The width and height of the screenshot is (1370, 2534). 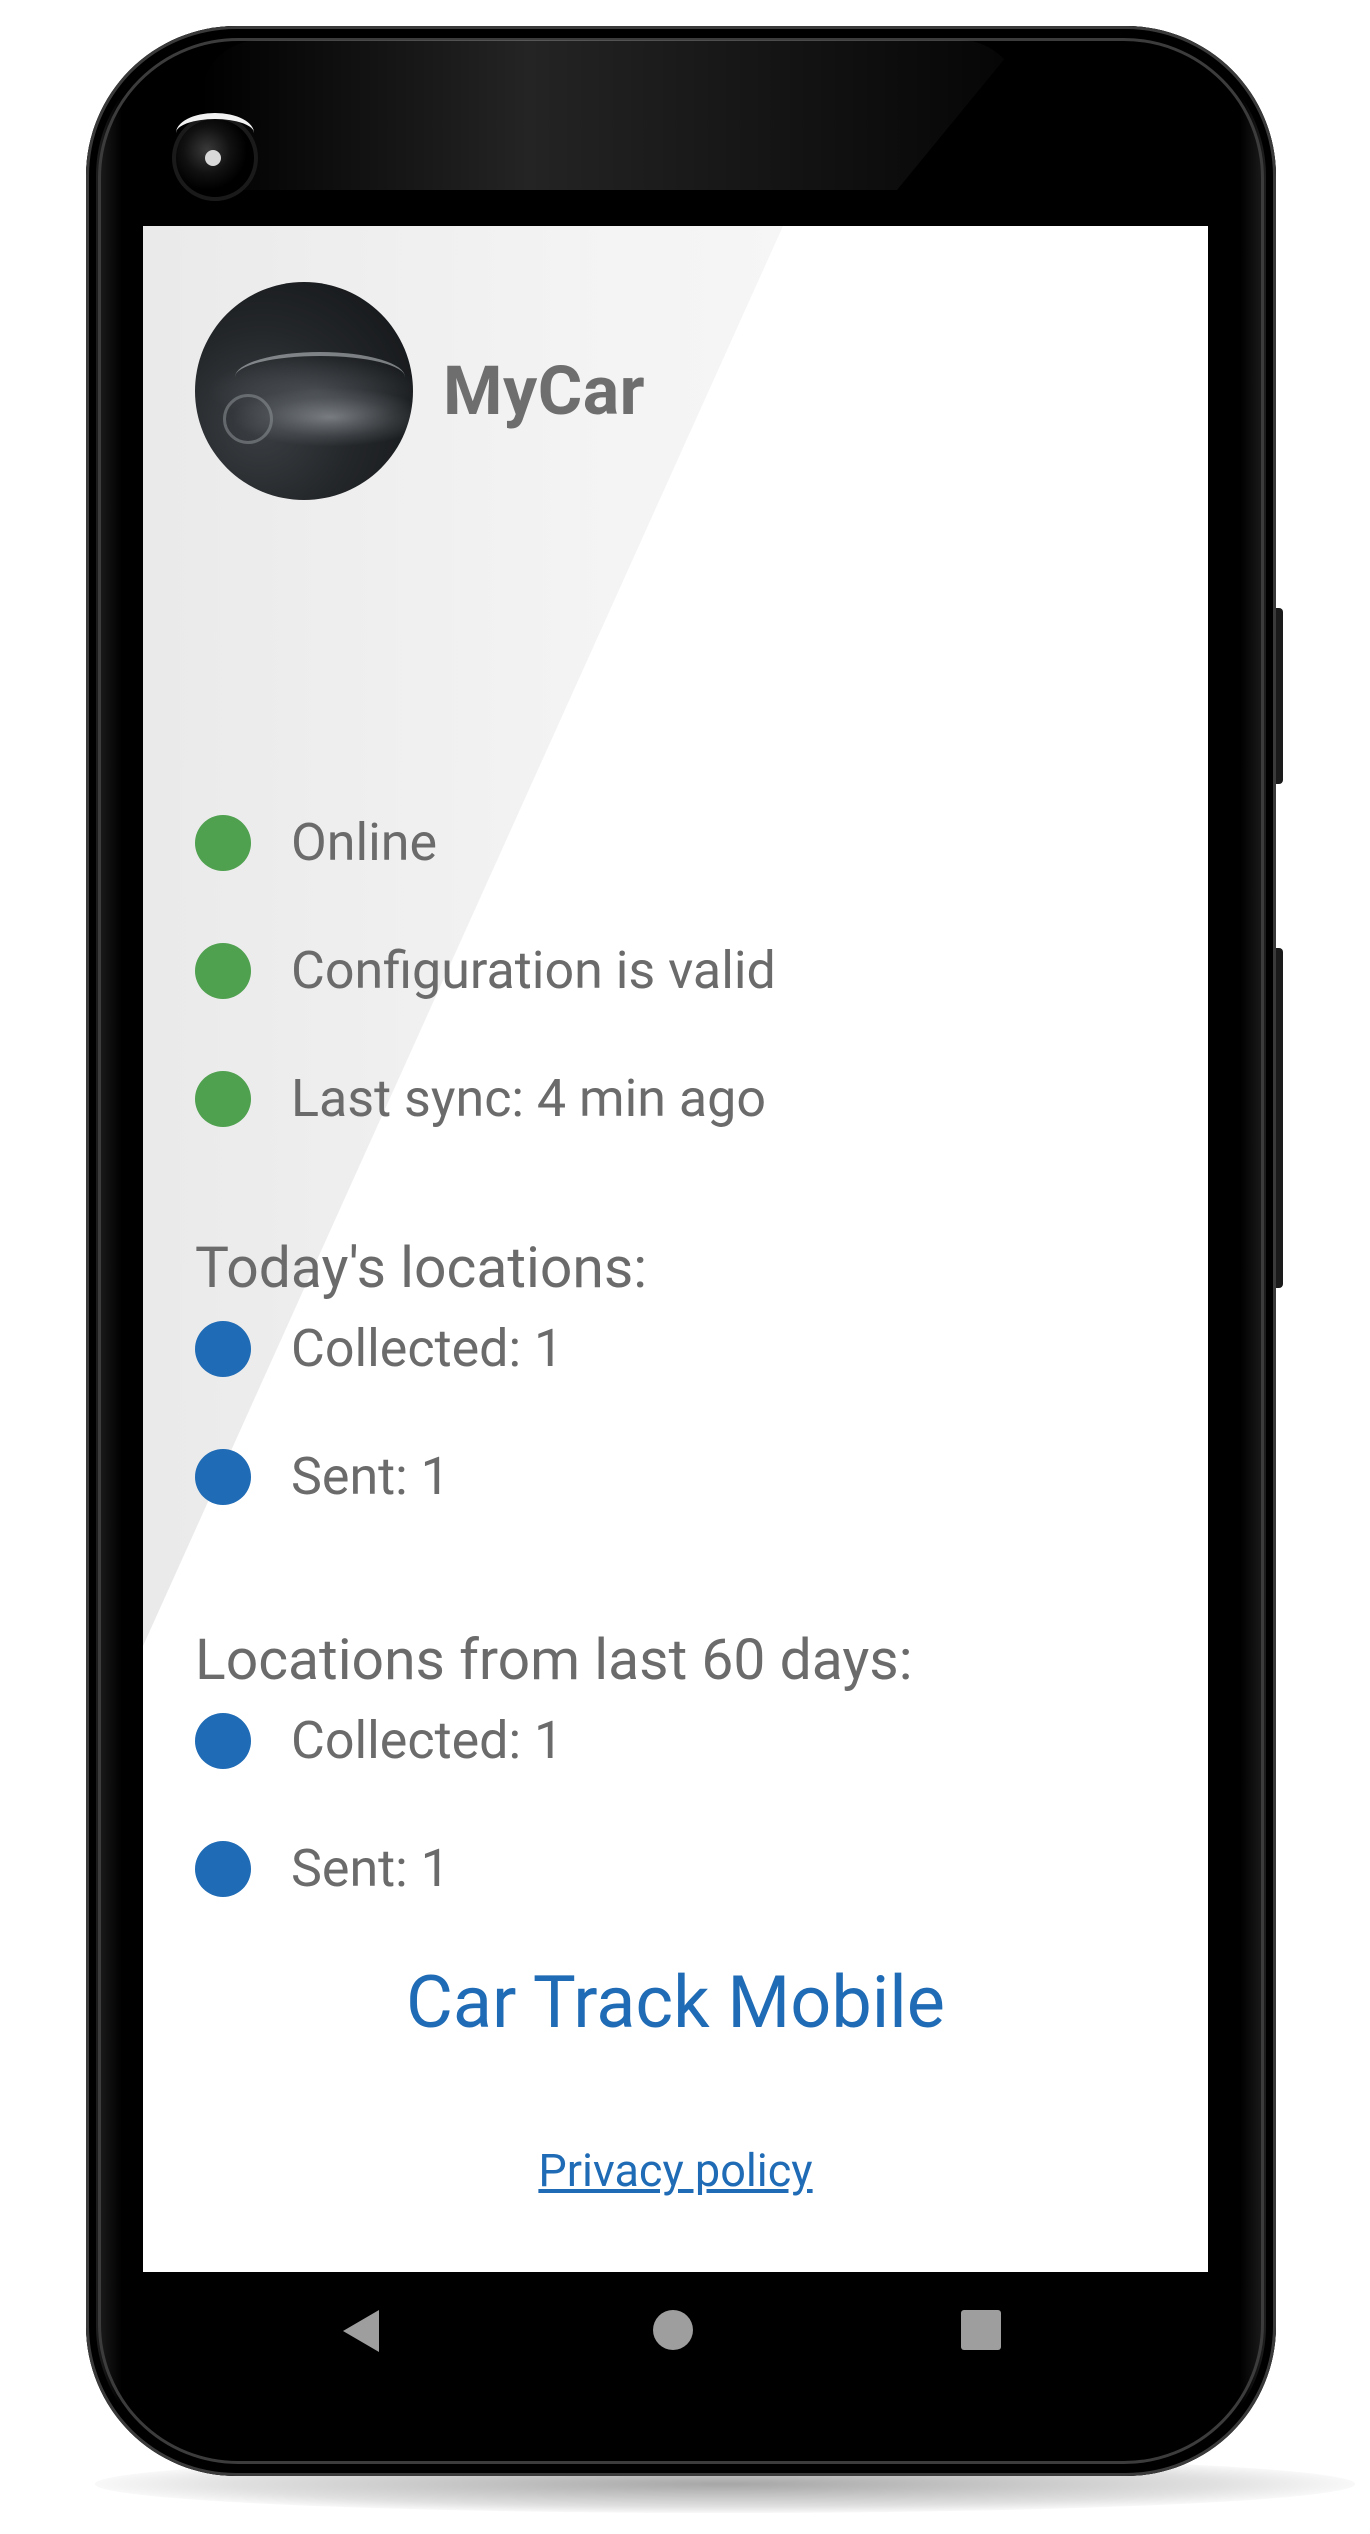 I want to click on back-icon, so click(x=361, y=2331).